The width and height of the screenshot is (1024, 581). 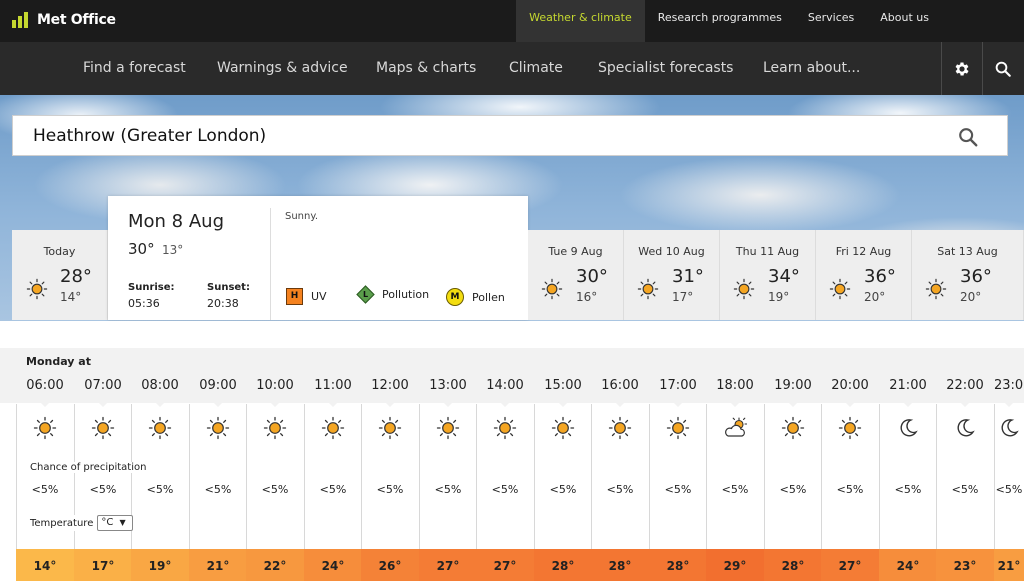 I want to click on hour-temperature: 21°, so click(x=1009, y=565).